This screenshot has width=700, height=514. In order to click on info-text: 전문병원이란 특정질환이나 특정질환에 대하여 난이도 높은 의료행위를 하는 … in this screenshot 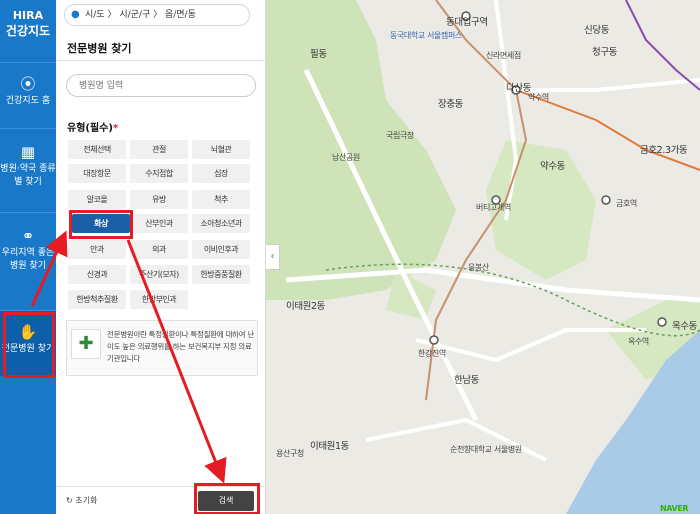, I will do `click(180, 346)`.